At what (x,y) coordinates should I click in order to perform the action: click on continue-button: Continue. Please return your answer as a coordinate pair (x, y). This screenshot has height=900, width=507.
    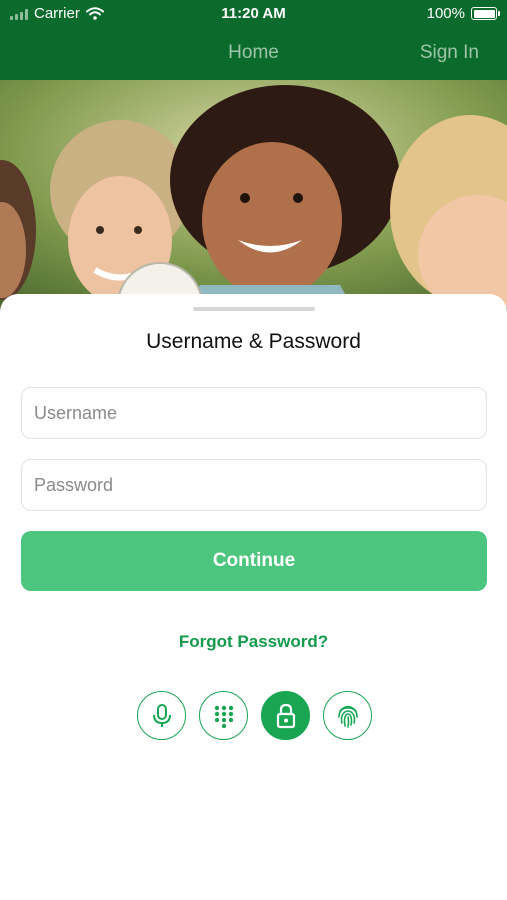
    Looking at the image, I should click on (254, 561).